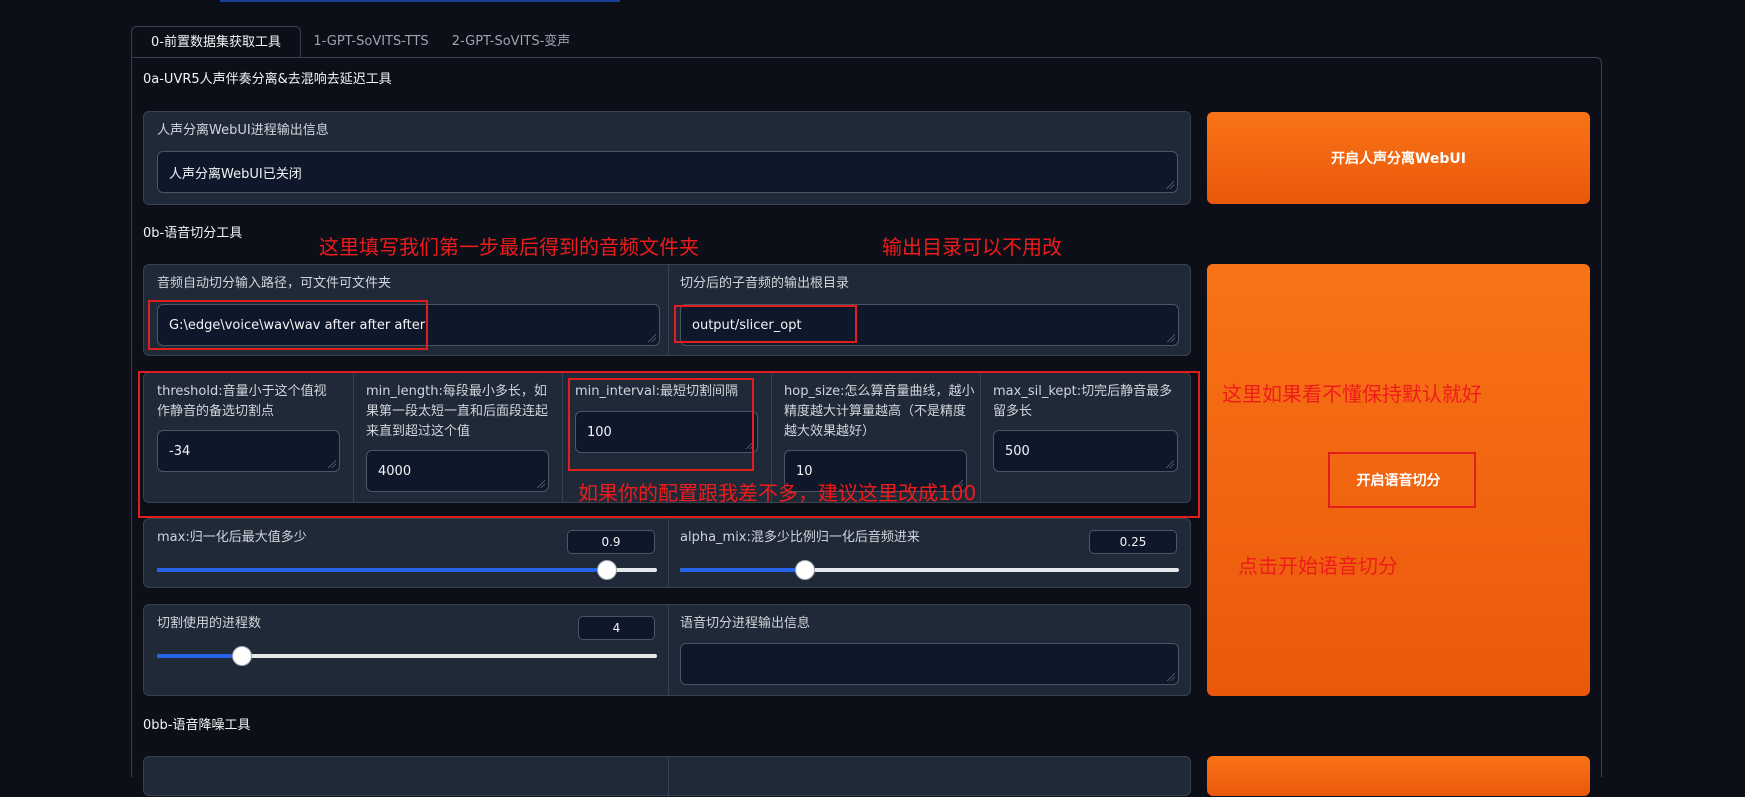 The width and height of the screenshot is (1745, 797). Describe the element at coordinates (1398, 158) in the screenshot. I see `open-uvr-webui-button: 开启人声分离WebUI` at that location.